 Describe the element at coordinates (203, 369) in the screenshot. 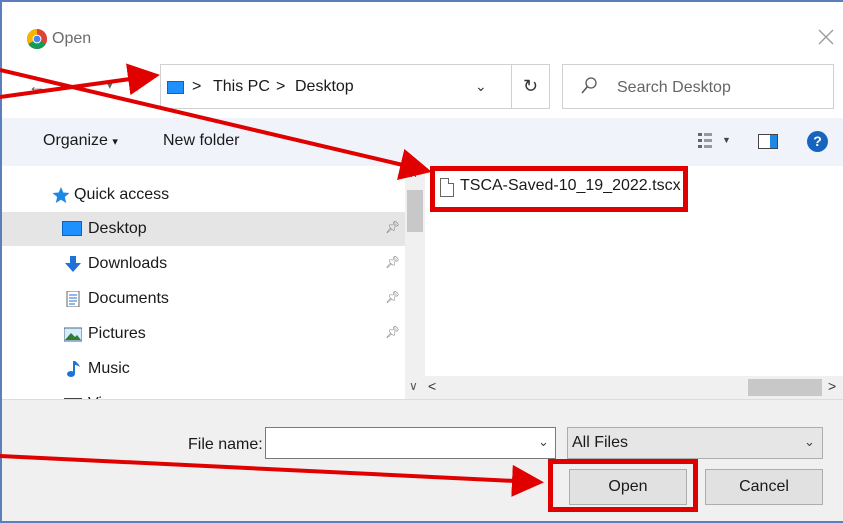

I see `nav-item-music: Music` at that location.